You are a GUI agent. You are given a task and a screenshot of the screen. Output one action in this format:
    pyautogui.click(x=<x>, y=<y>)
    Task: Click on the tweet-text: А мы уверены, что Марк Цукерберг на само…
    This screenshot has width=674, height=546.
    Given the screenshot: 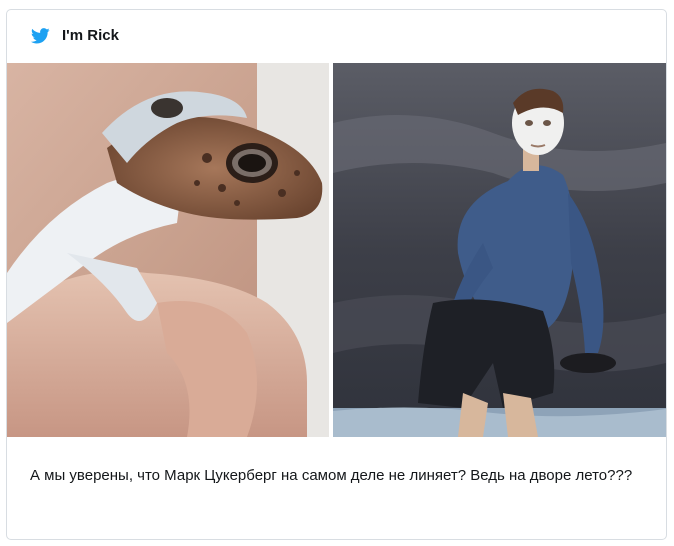 What is the action you would take?
    pyautogui.click(x=331, y=475)
    